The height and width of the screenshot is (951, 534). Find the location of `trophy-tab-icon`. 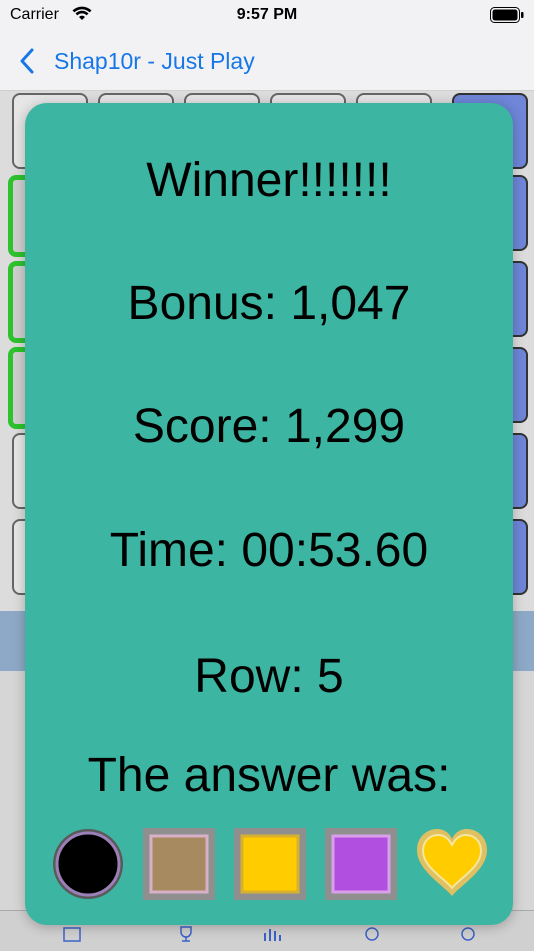

trophy-tab-icon is located at coordinates (186, 934).